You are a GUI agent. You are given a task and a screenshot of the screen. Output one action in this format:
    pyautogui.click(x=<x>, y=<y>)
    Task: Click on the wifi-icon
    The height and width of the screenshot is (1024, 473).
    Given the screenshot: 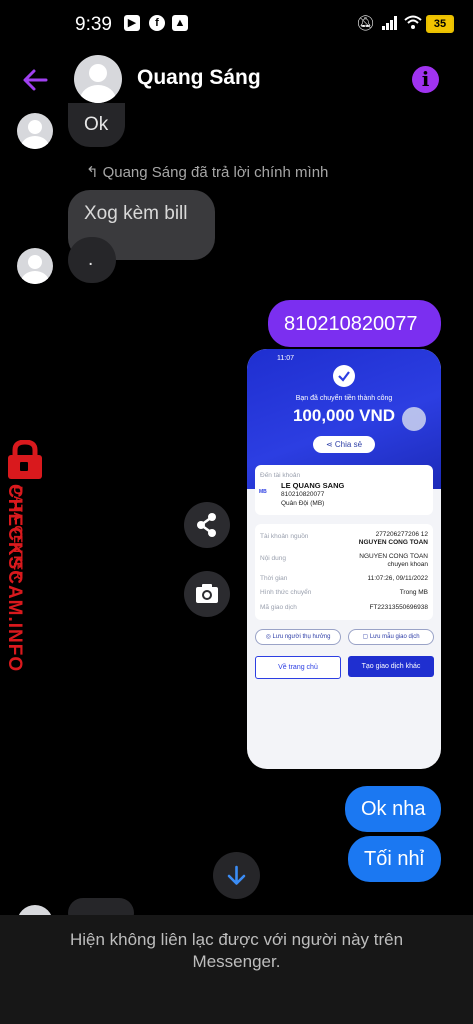 What is the action you would take?
    pyautogui.click(x=413, y=24)
    